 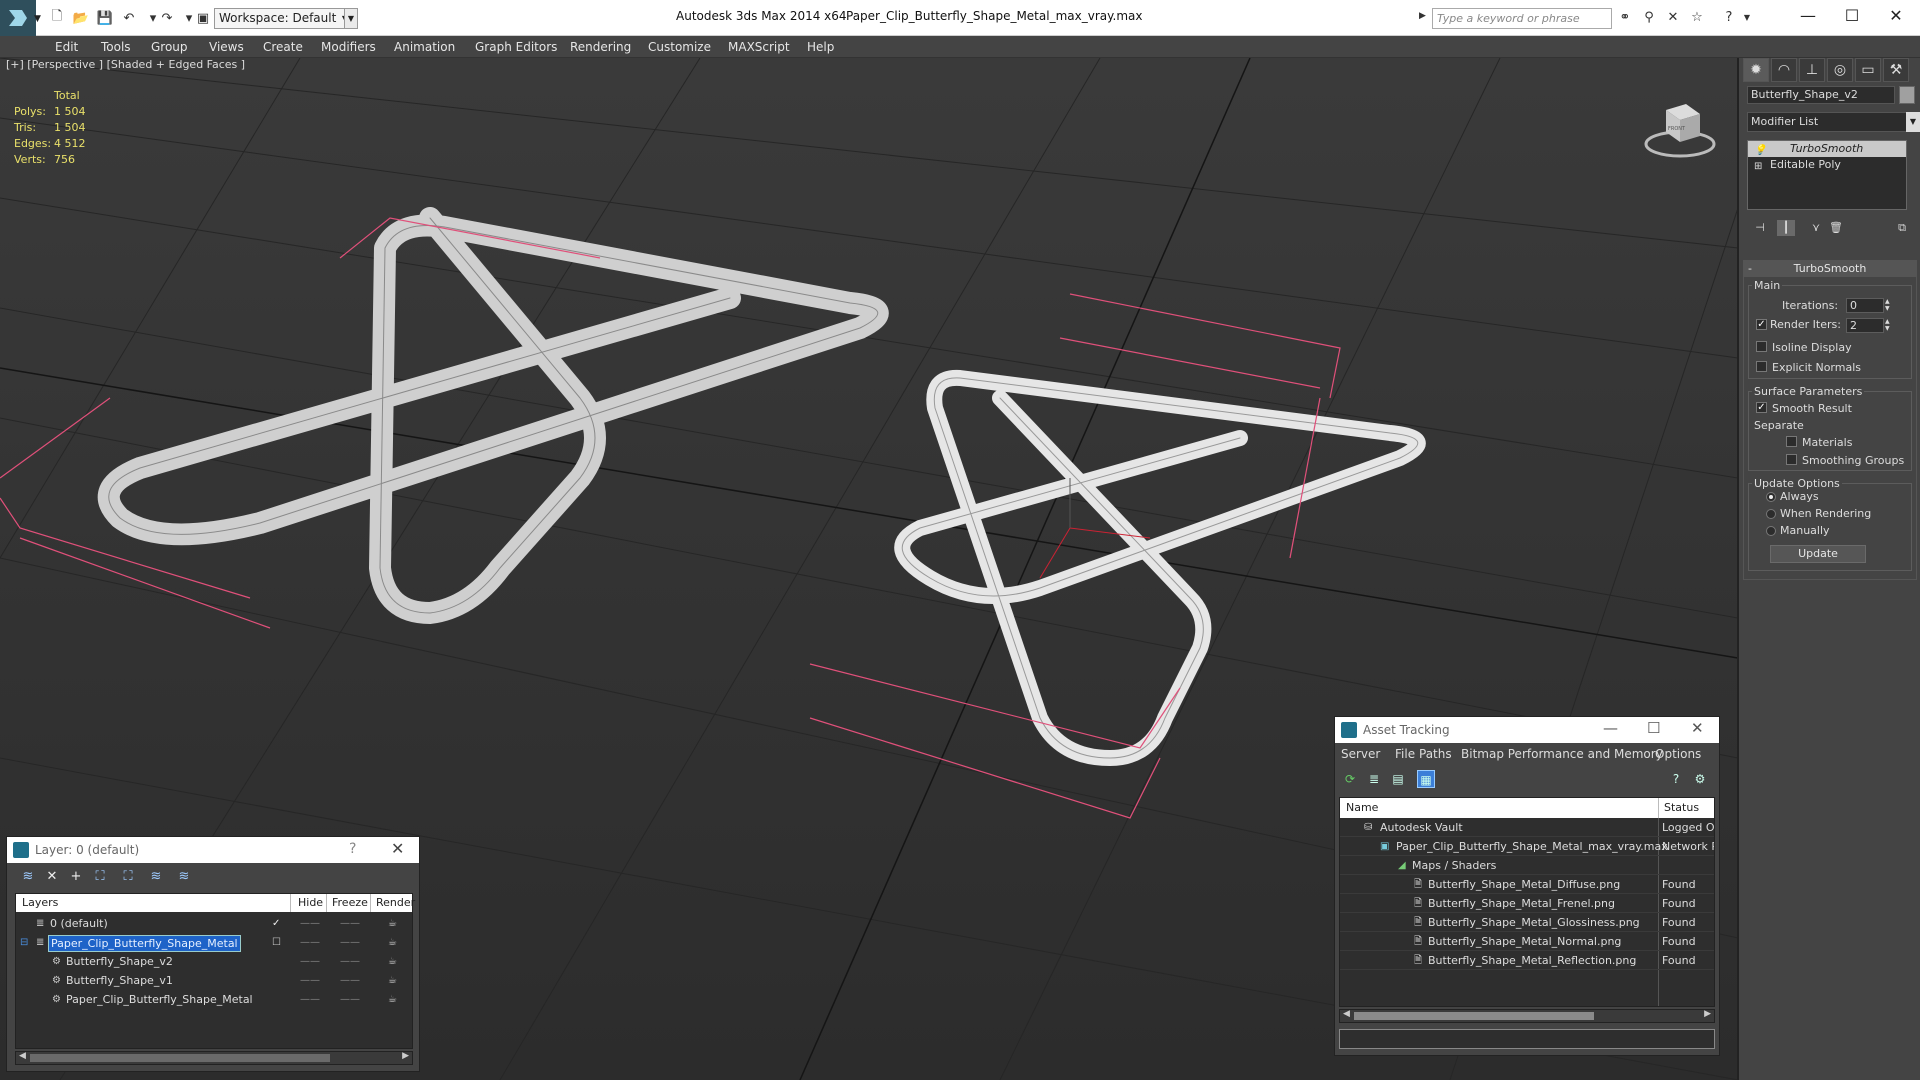 I want to click on paperclip-butterfly-v2, so click(x=1160, y=567).